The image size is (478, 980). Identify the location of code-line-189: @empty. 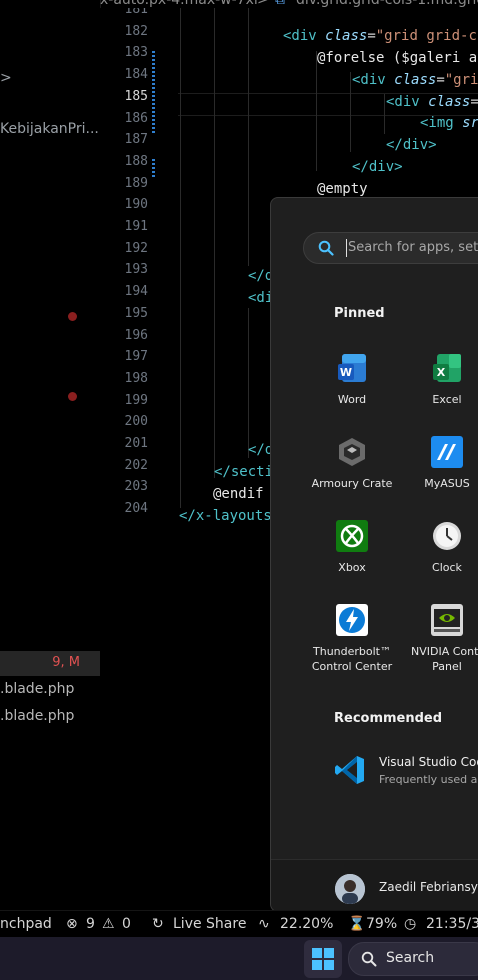
(342, 189).